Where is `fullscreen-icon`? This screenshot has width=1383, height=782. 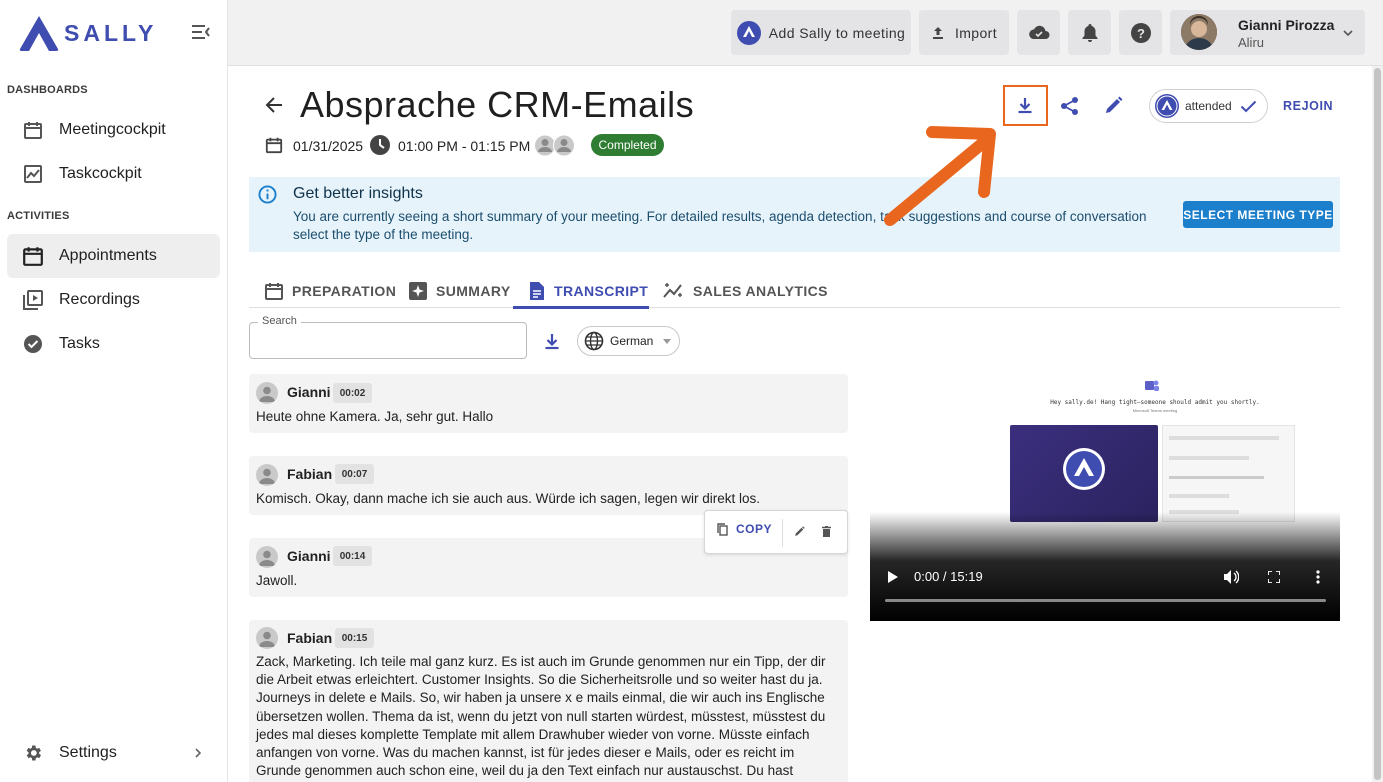 fullscreen-icon is located at coordinates (1274, 577).